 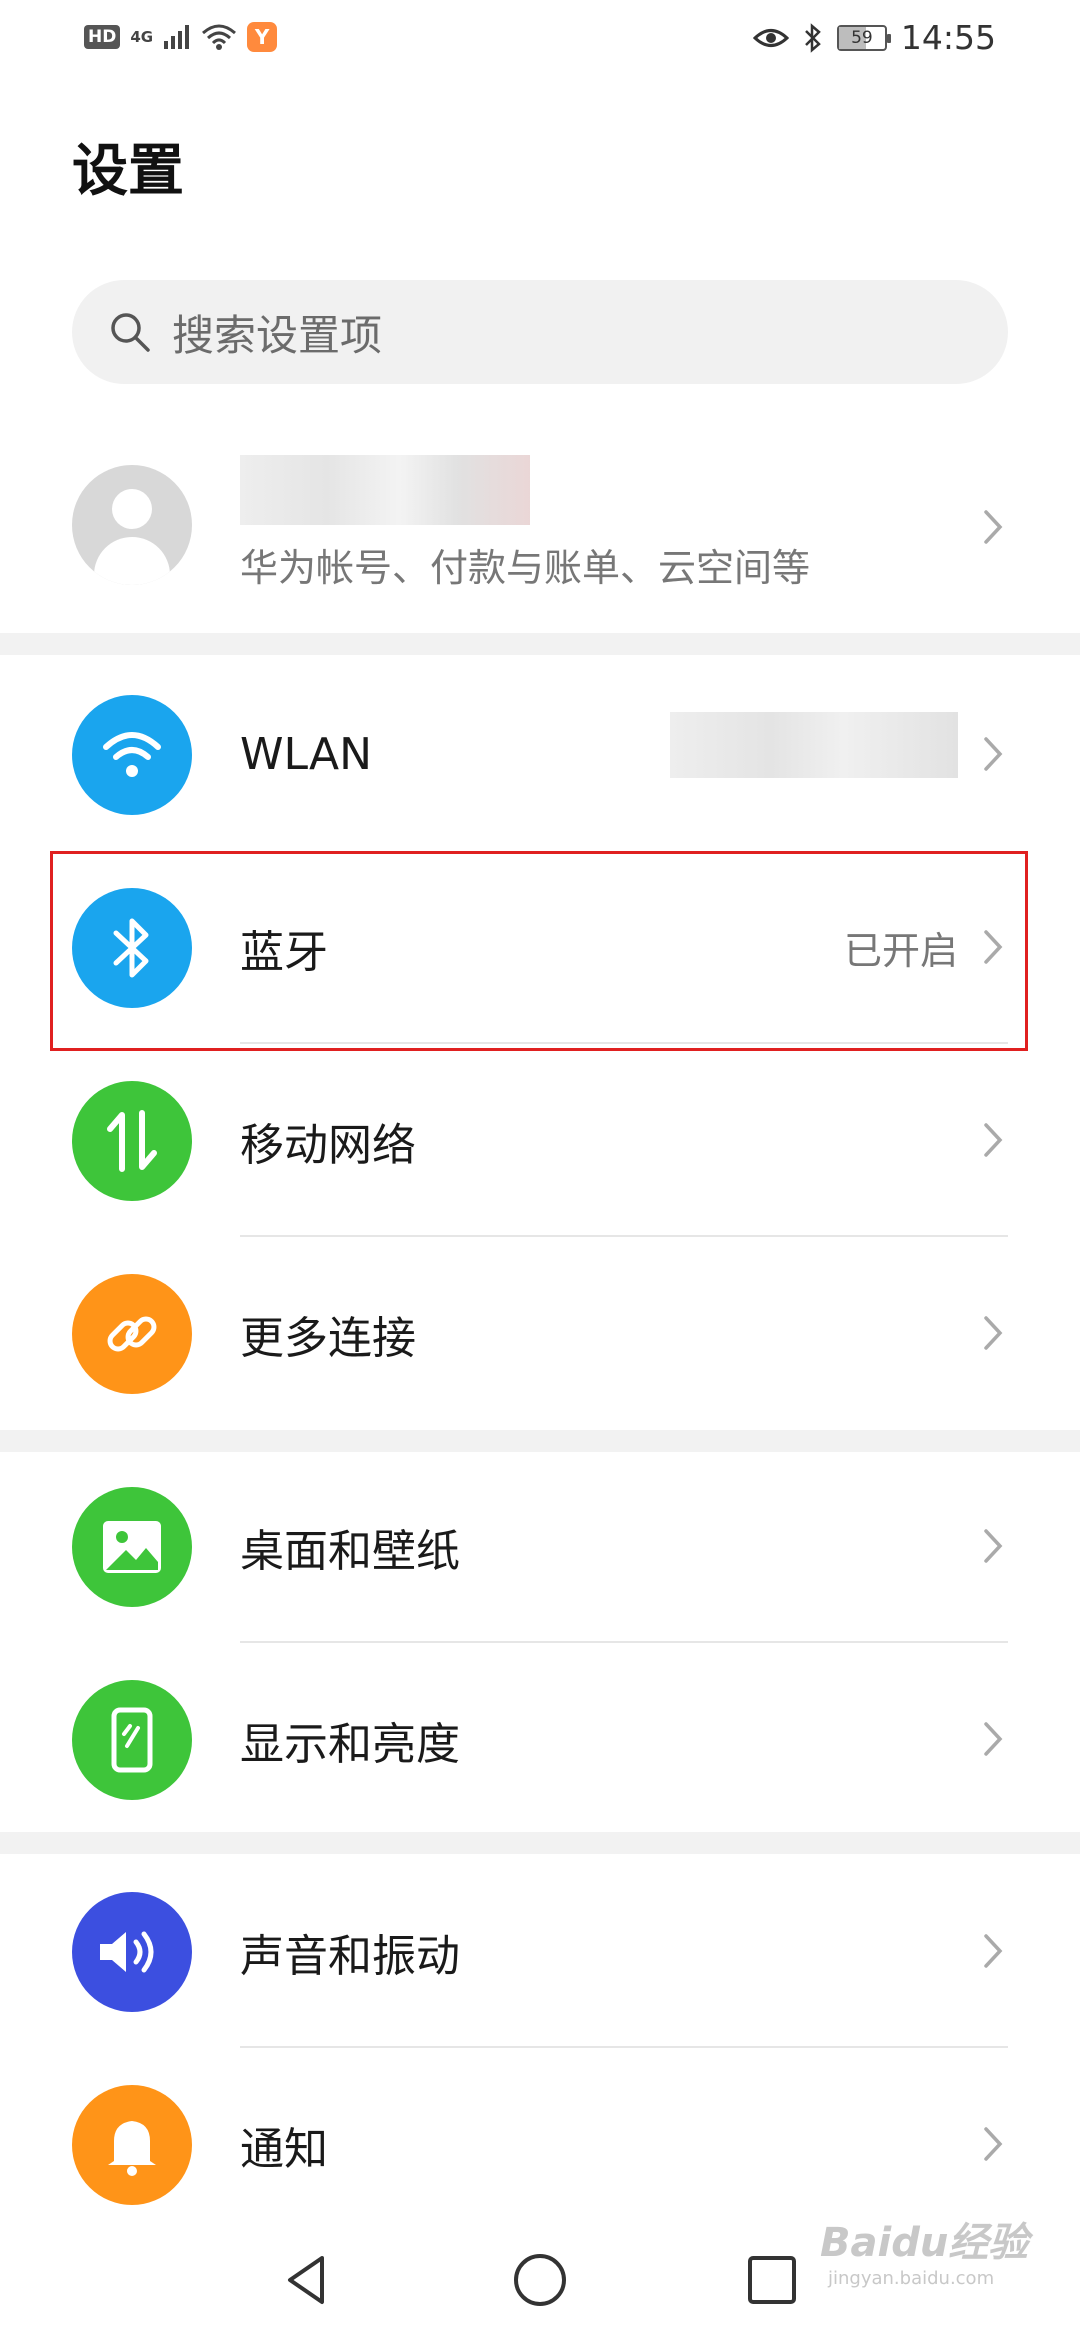 I want to click on network-type: 4G, so click(x=142, y=37).